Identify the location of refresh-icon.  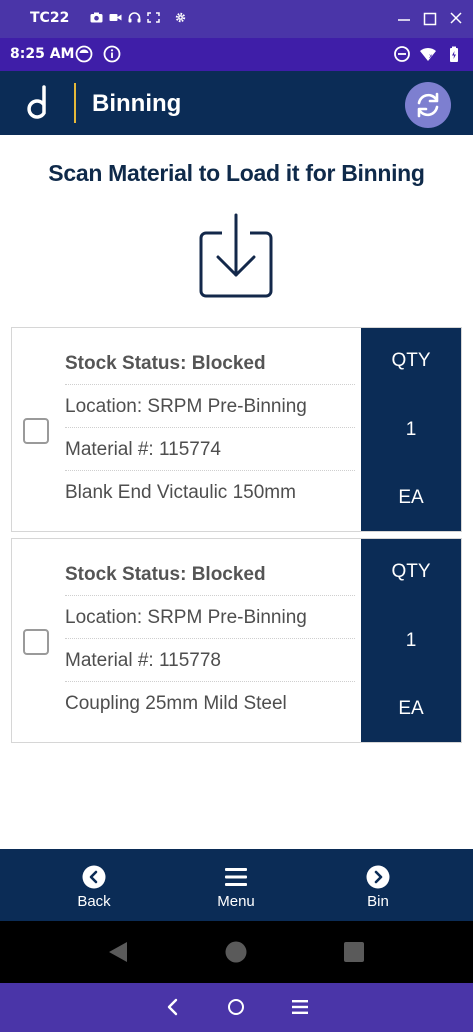
(428, 105).